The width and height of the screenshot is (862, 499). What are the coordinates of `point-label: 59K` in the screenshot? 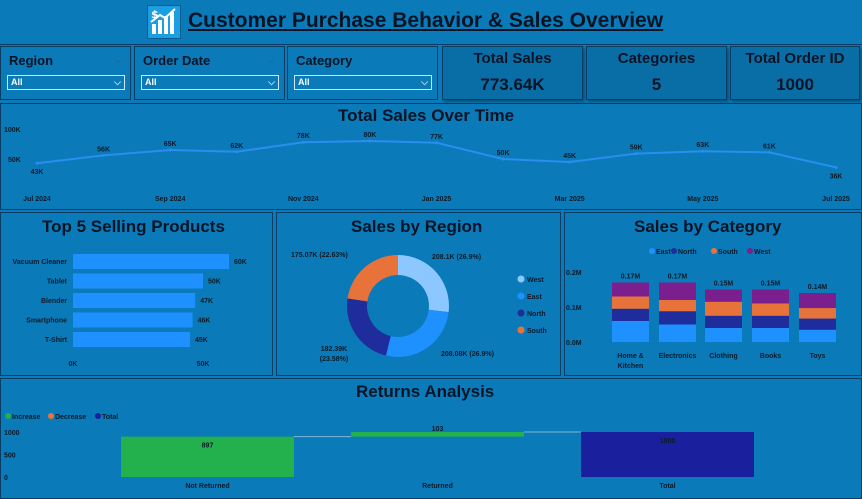 It's located at (636, 148).